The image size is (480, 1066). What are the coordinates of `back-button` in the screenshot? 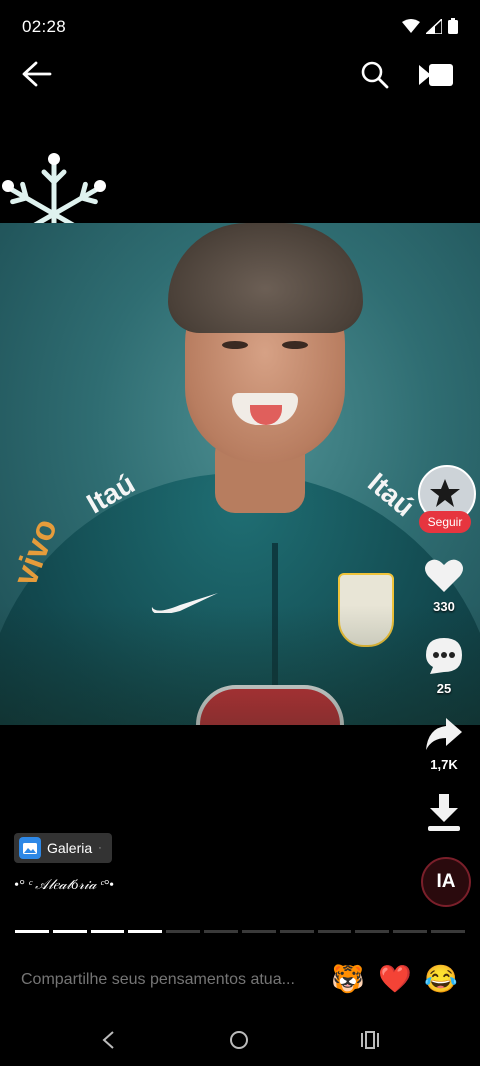 It's located at (37, 74).